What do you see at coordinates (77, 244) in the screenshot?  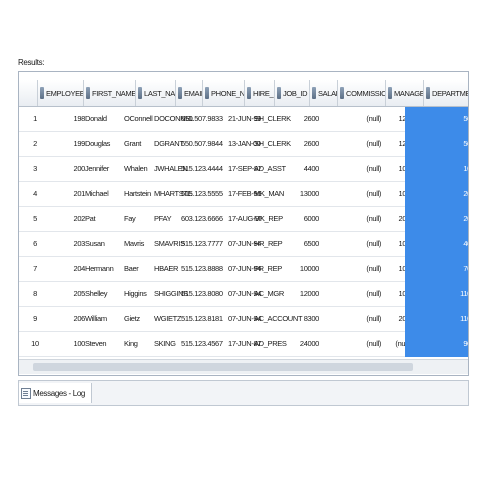 I see `cell-employee-id: 203` at bounding box center [77, 244].